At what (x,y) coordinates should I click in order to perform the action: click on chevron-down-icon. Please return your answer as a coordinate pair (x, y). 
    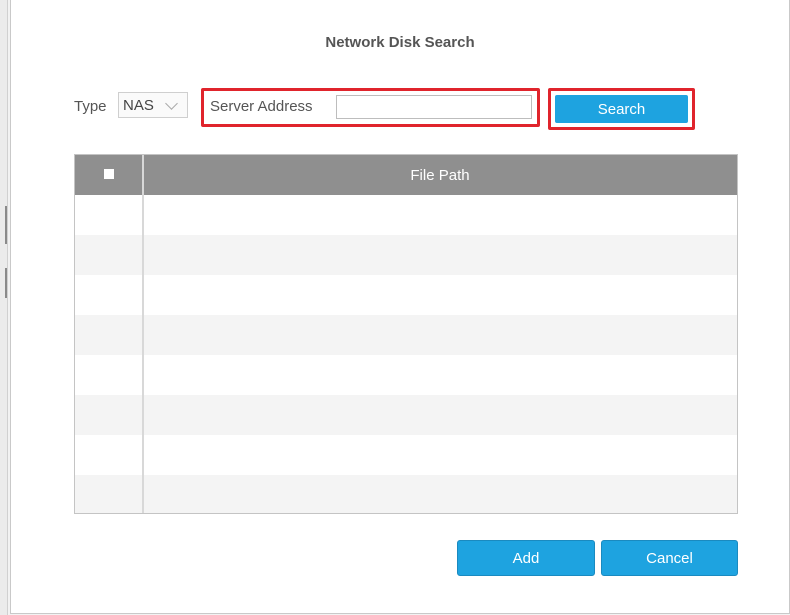
    Looking at the image, I should click on (171, 103).